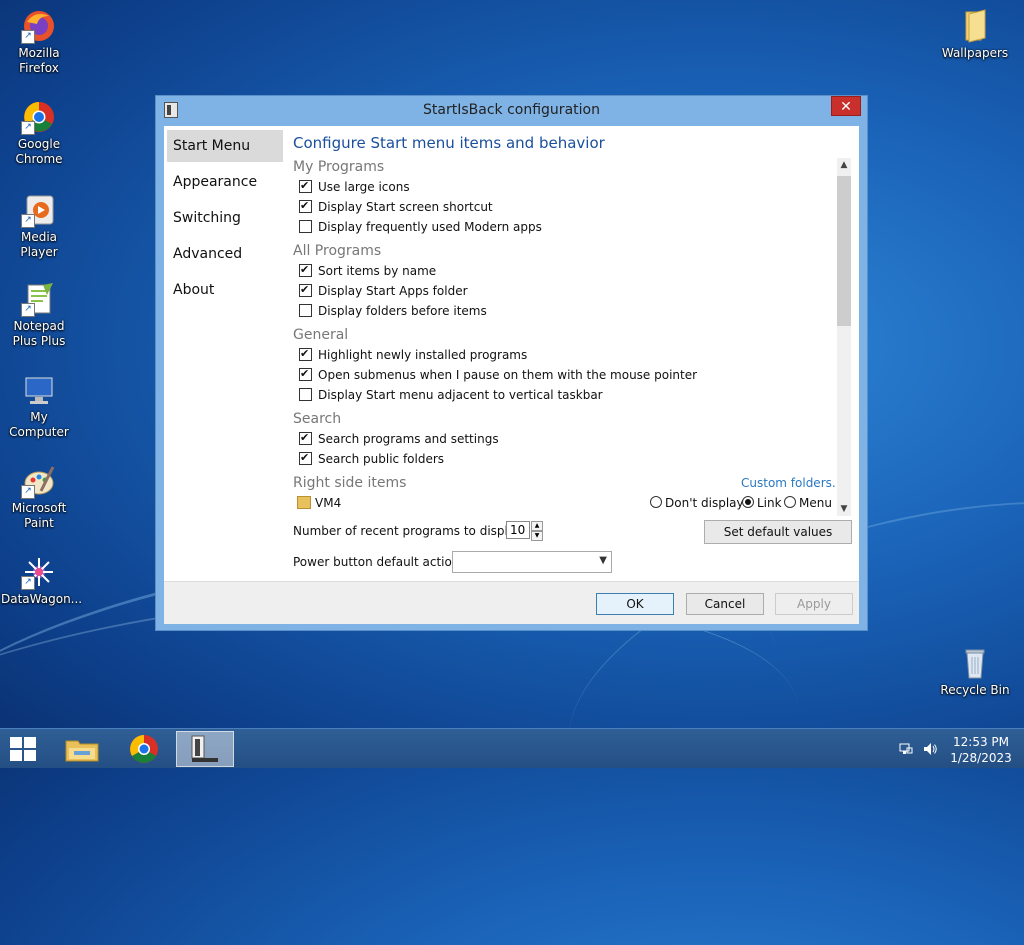  Describe the element at coordinates (814, 604) in the screenshot. I see `apply-button: Apply` at that location.